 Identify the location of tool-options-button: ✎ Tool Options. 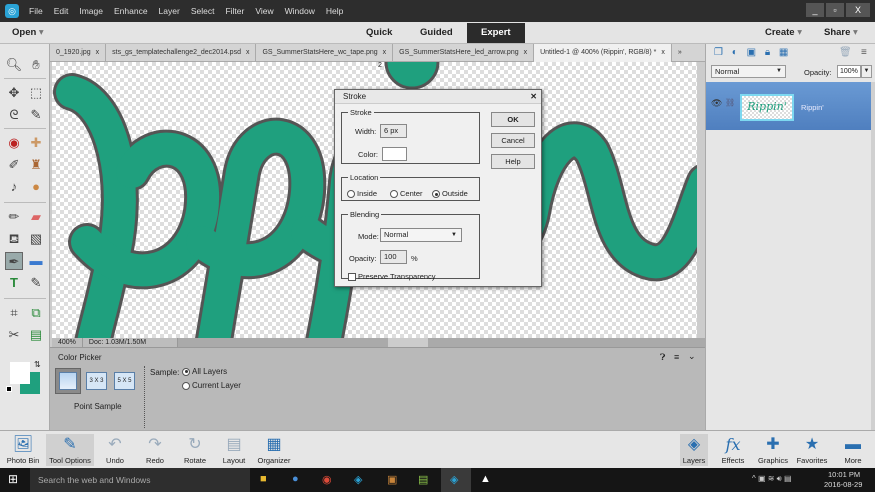
(70, 450).